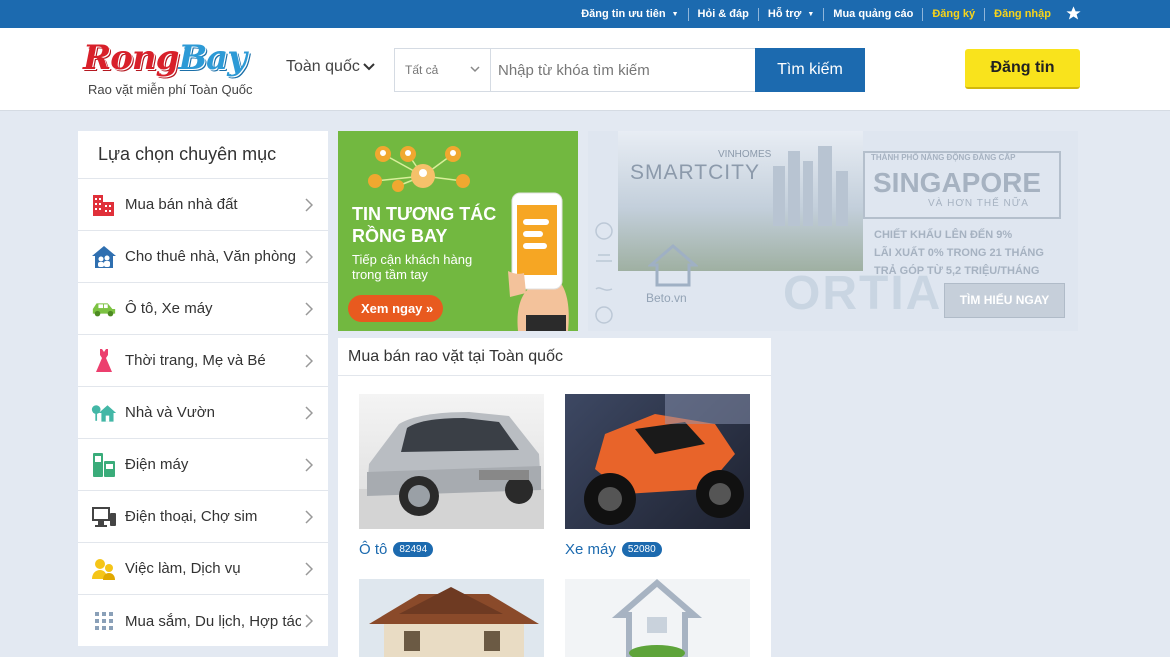 Image resolution: width=1170 pixels, height=657 pixels. I want to click on search-input, so click(623, 70).